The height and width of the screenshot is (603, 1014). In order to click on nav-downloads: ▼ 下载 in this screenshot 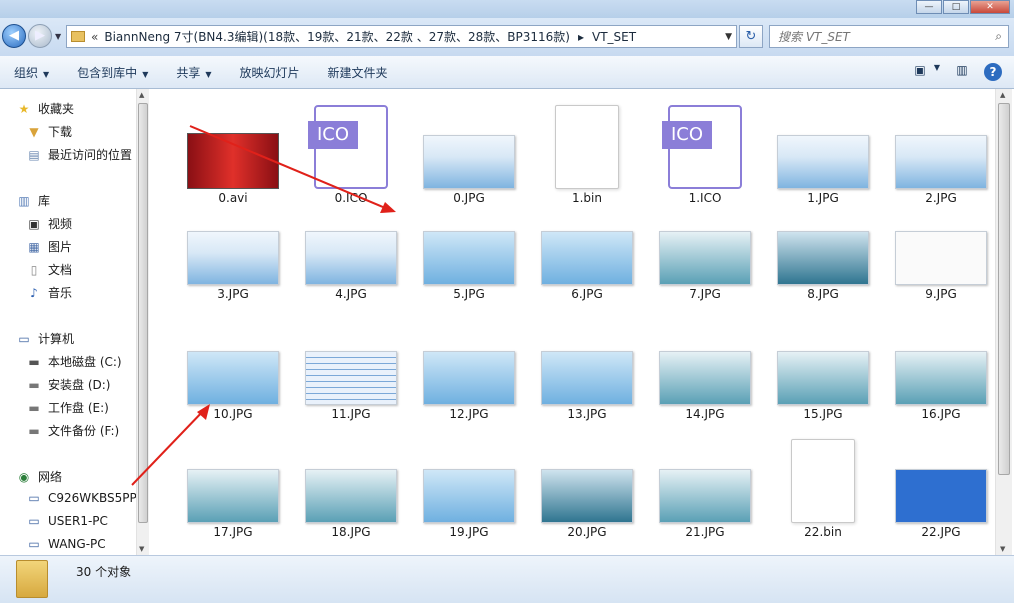, I will do `click(49, 131)`.